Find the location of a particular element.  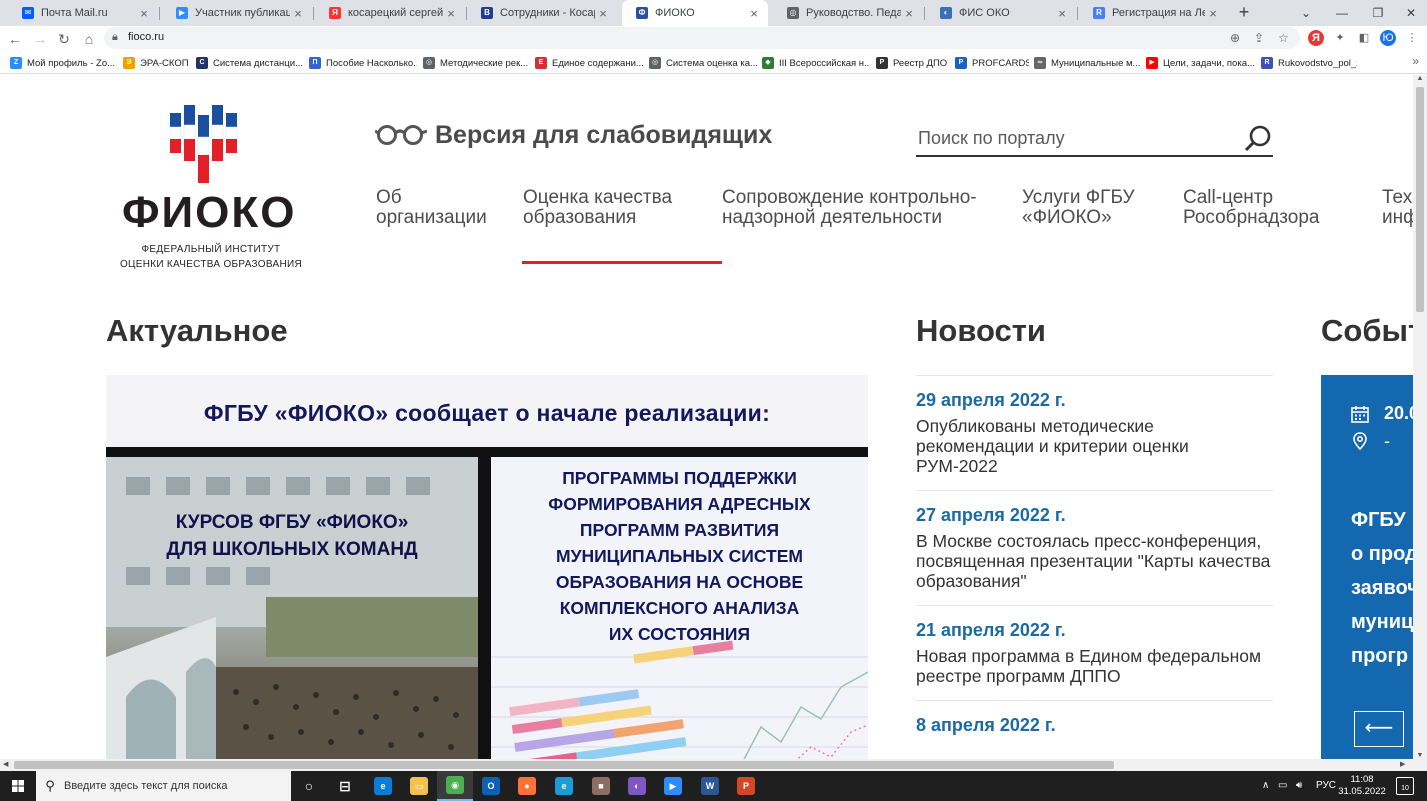

scroll-left-arrow: ◀ is located at coordinates (5, 765).